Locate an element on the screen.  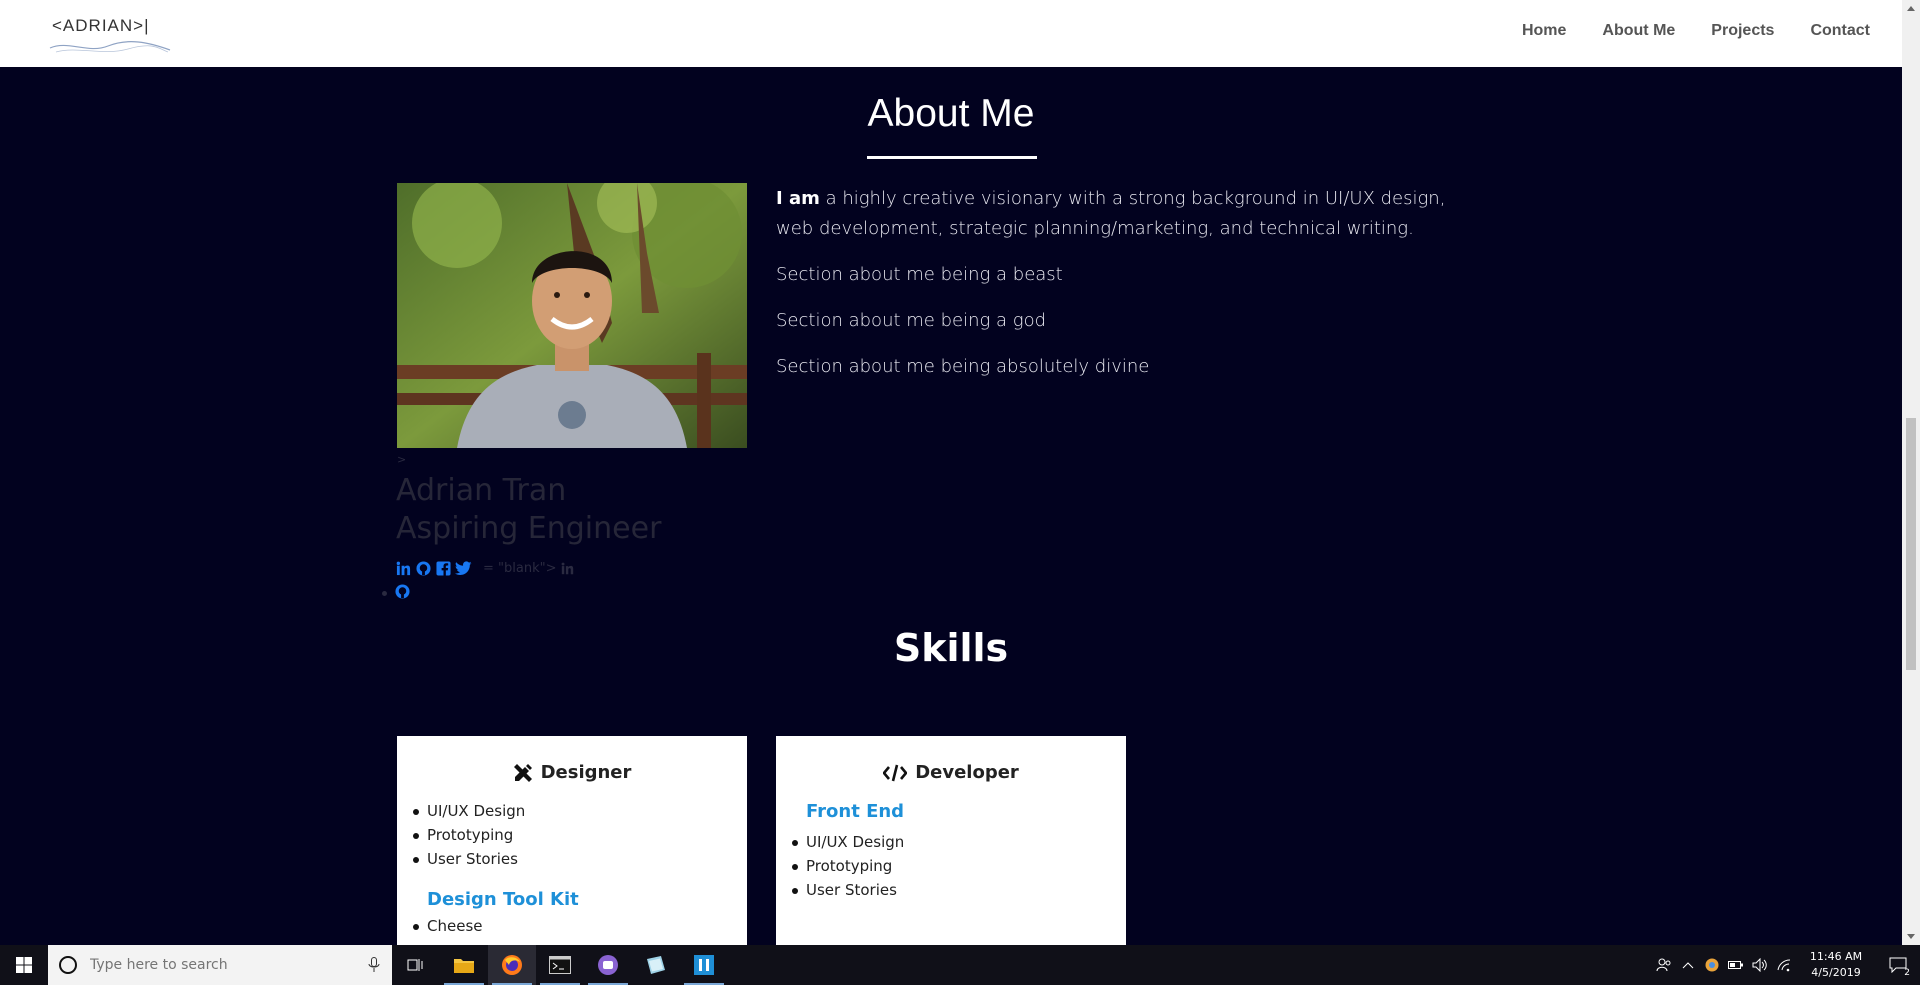
skill-list: Cheese is located at coordinates (580, 926).